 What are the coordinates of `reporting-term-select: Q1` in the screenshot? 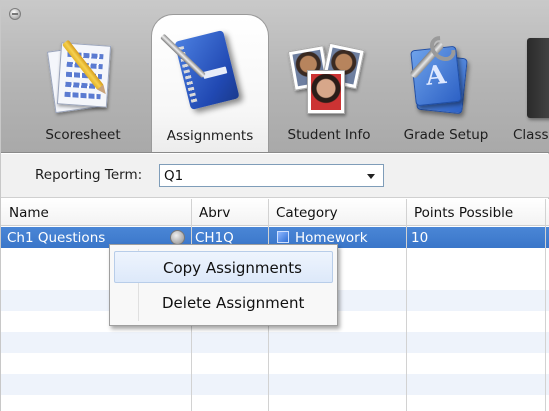 It's located at (271, 175).